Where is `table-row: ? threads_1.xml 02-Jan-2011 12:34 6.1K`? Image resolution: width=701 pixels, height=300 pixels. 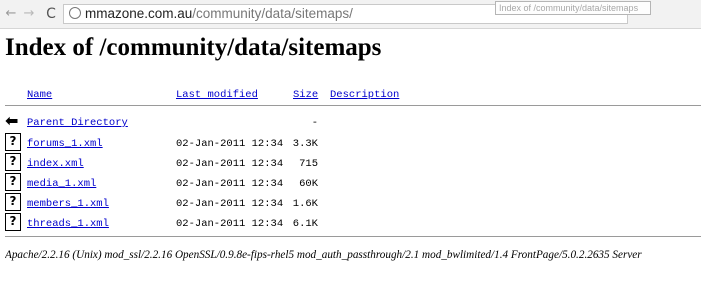 table-row: ? threads_1.xml 02-Jan-2011 12:34 6.1K is located at coordinates (350, 222).